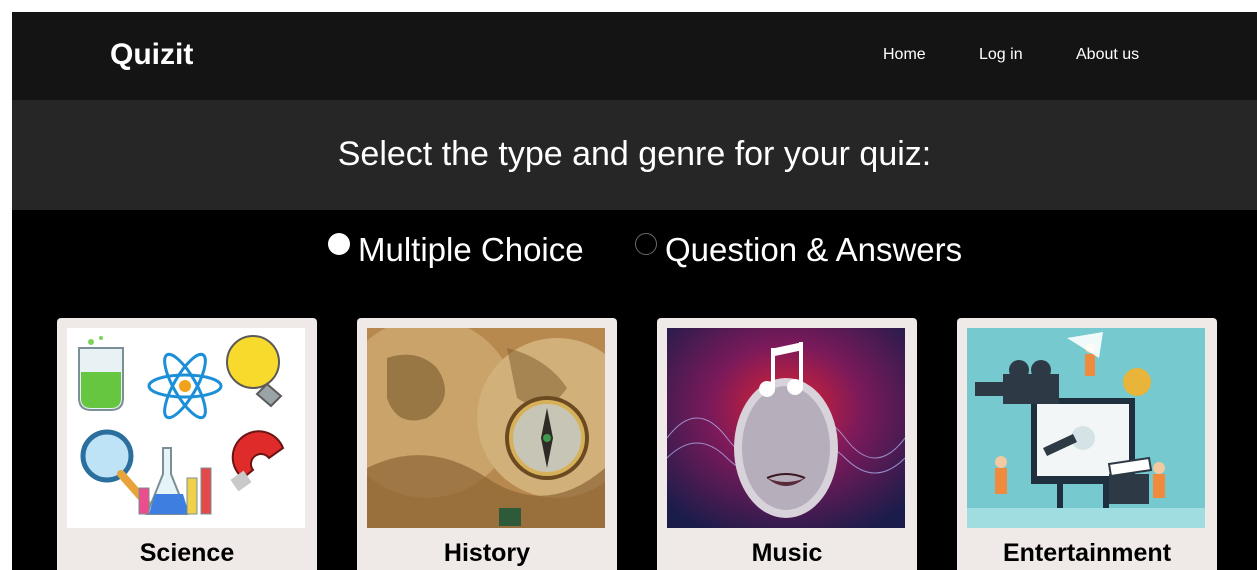  I want to click on genre-card-history: History, so click(487, 444).